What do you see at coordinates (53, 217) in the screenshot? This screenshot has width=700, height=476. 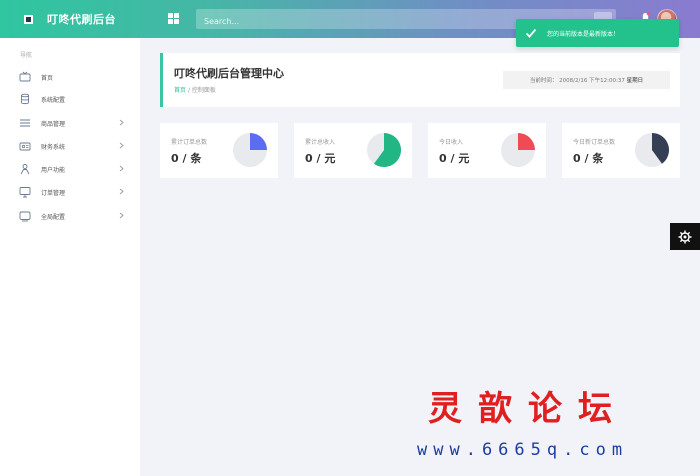 I see `sidebar-item-label: 全局配置` at bounding box center [53, 217].